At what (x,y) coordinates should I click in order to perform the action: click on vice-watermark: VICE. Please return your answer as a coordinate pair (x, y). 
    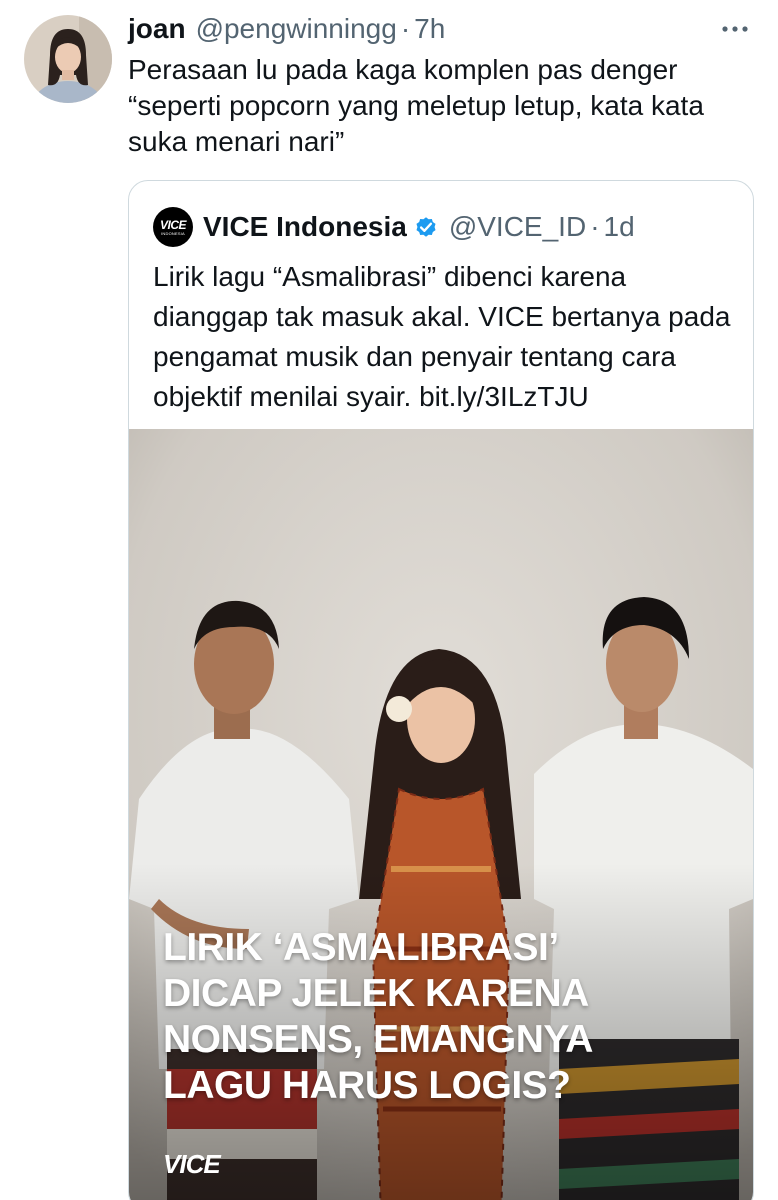
    Looking at the image, I should click on (192, 1164).